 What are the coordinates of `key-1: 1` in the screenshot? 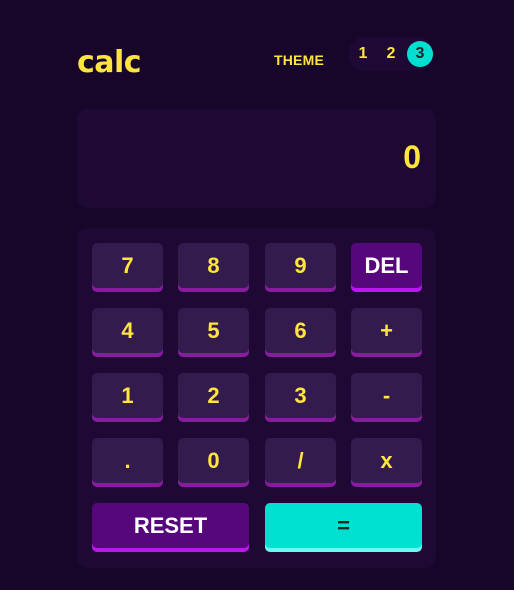 It's located at (127, 395).